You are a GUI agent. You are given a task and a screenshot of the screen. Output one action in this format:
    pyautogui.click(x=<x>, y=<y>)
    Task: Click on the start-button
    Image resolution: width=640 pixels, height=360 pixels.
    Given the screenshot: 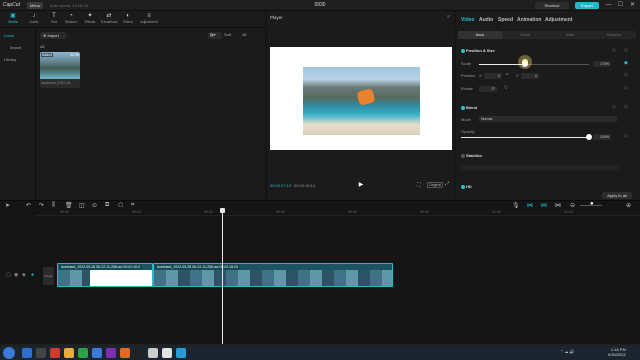 What is the action you would take?
    pyautogui.click(x=9, y=353)
    